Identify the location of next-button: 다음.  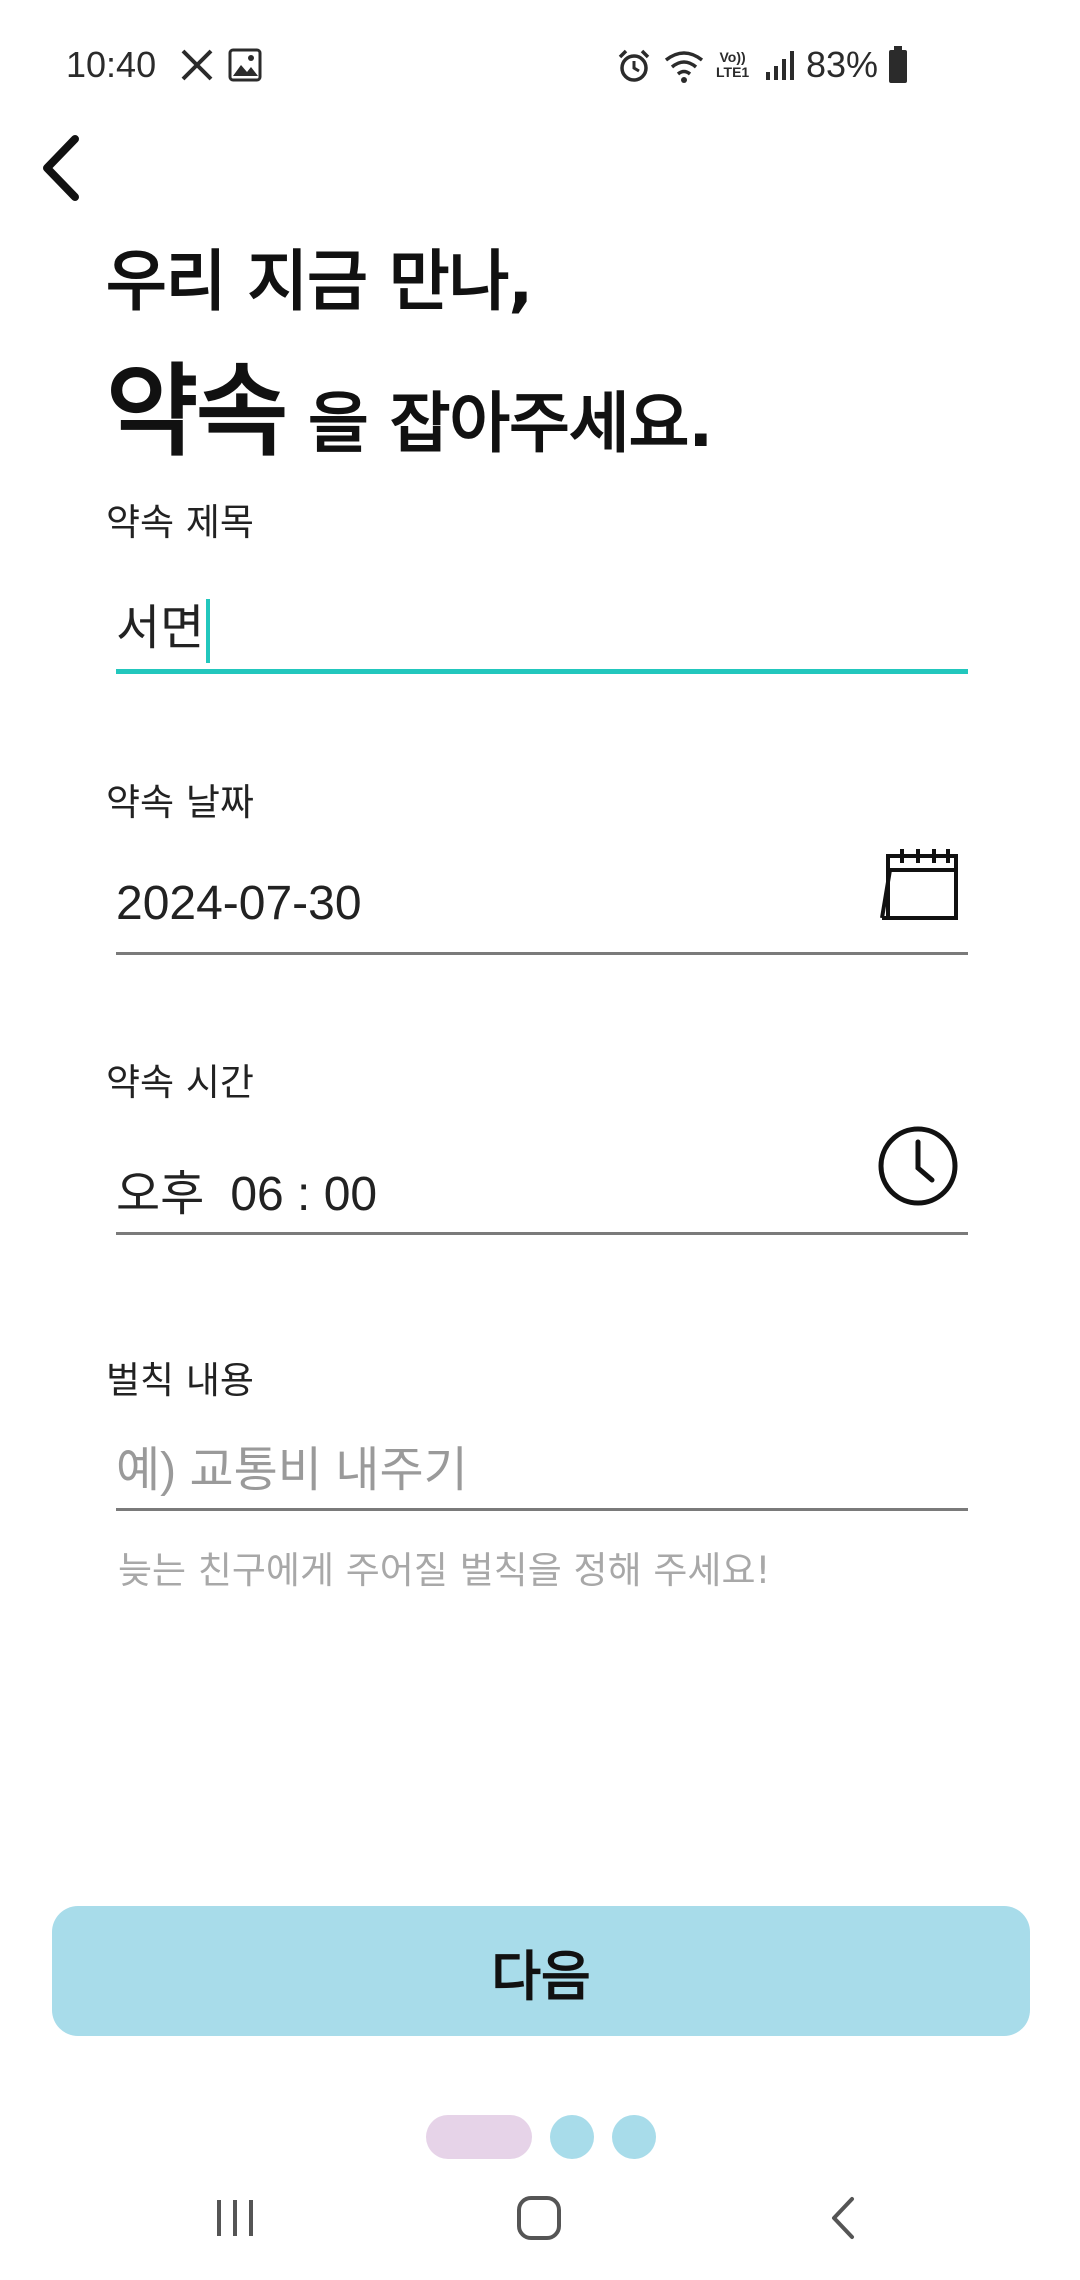
(541, 1971).